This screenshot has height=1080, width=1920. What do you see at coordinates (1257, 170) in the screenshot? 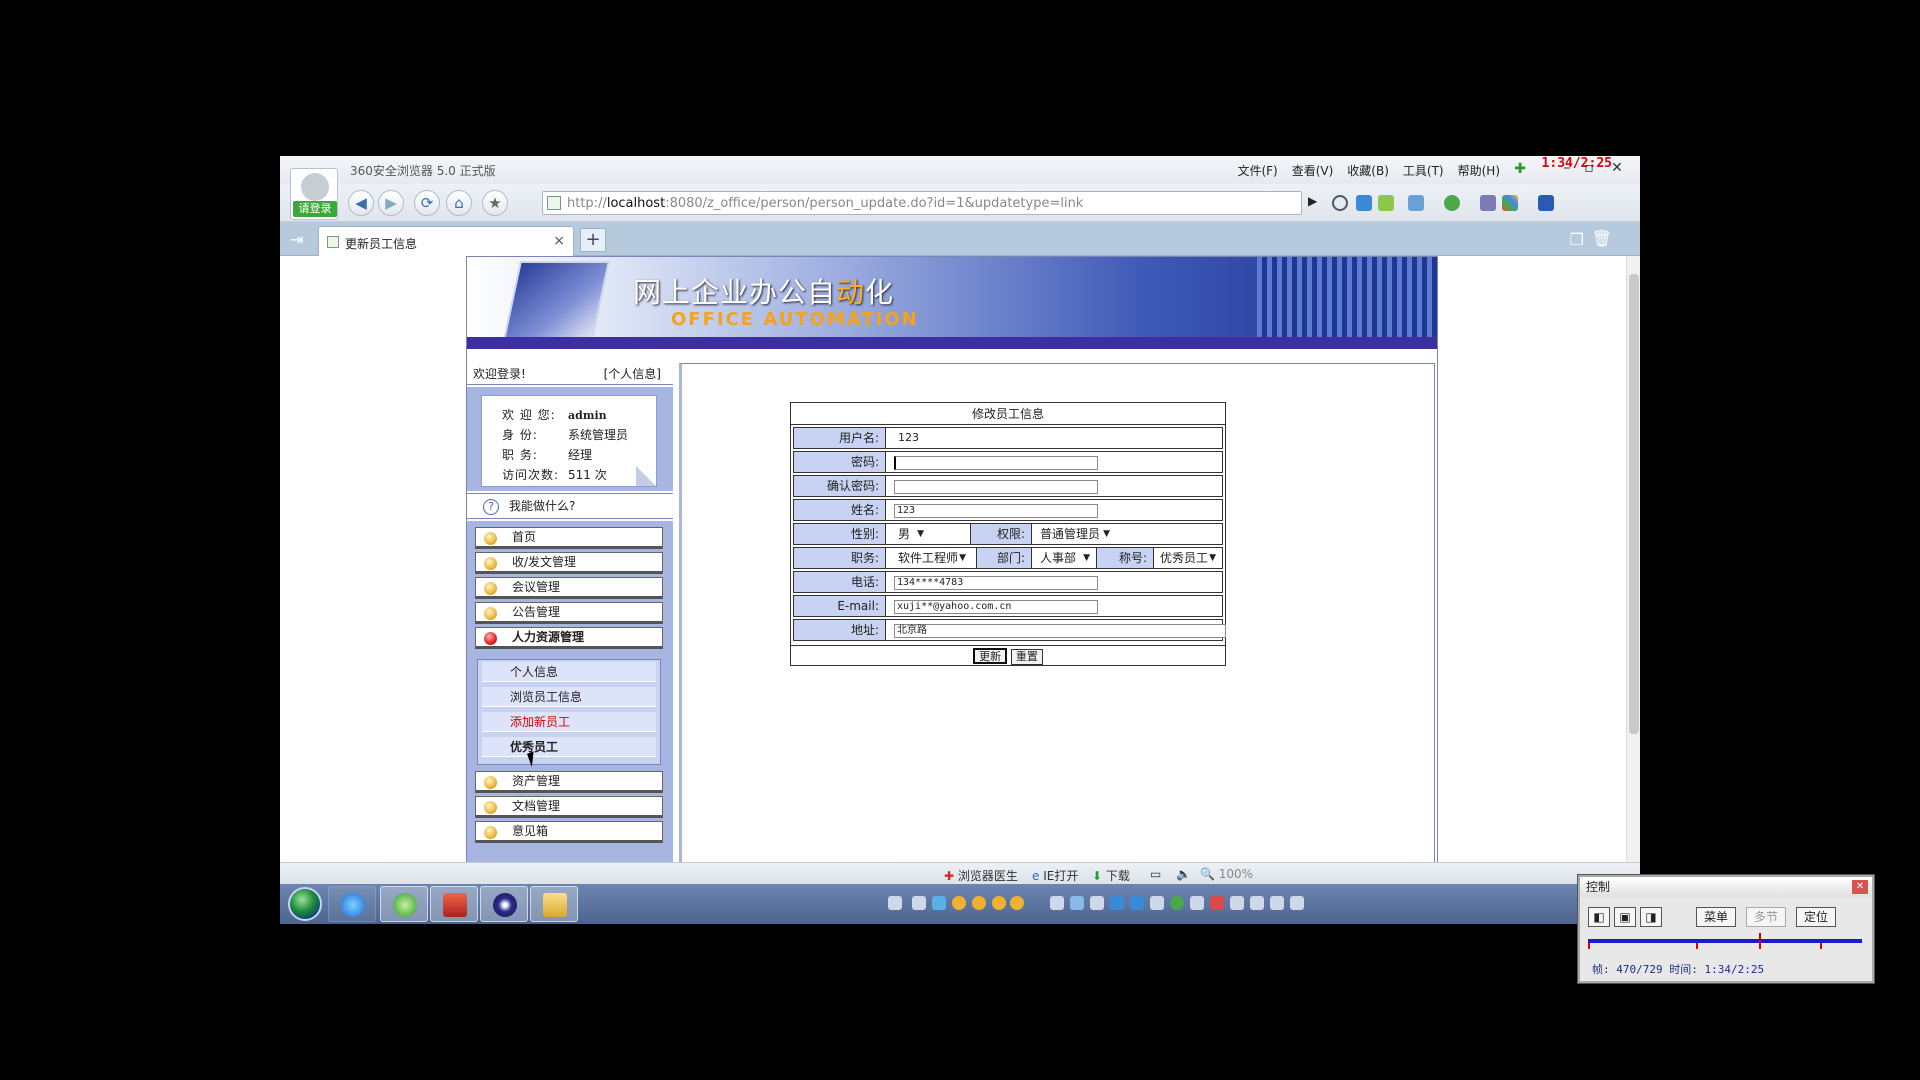
I see `menu-file: 文件(F)` at bounding box center [1257, 170].